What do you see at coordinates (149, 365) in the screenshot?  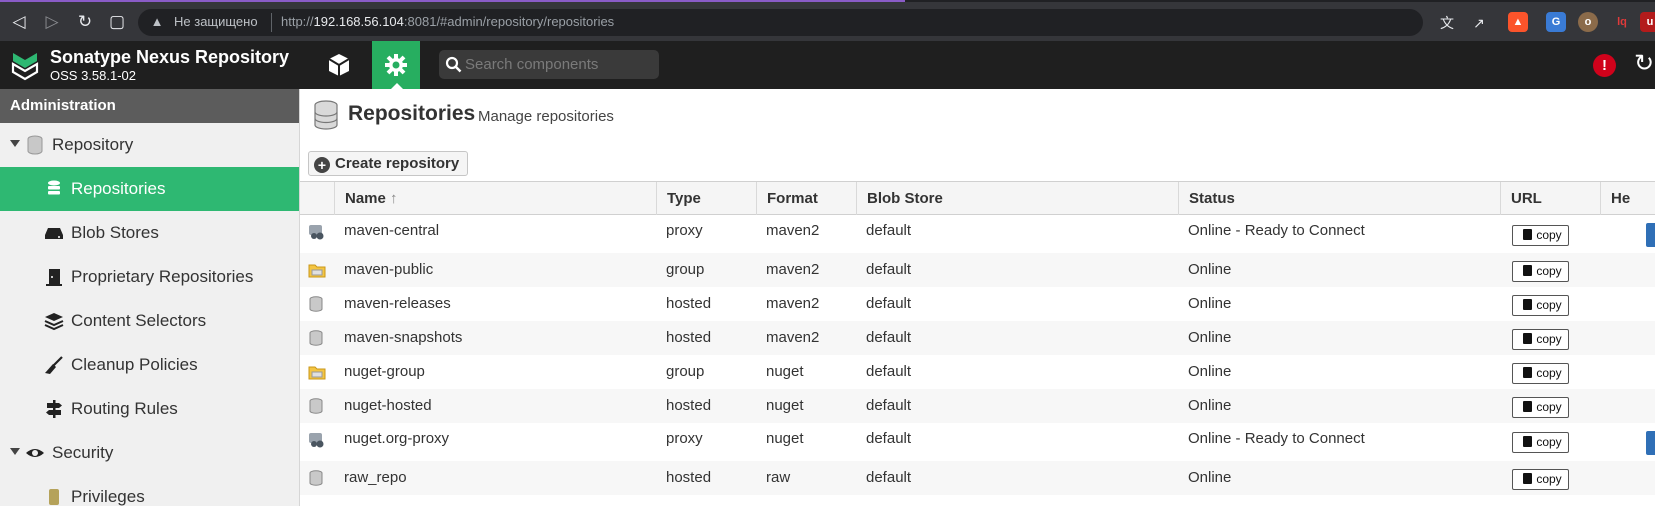 I see `sidebar-item-cleanup-policies: Cleanup Policies` at bounding box center [149, 365].